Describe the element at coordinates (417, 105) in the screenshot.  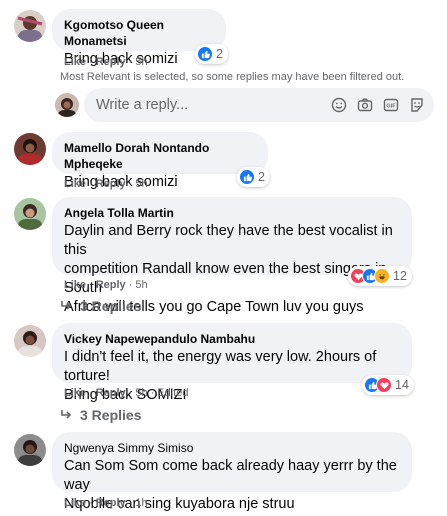
I see `sticker-icon` at that location.